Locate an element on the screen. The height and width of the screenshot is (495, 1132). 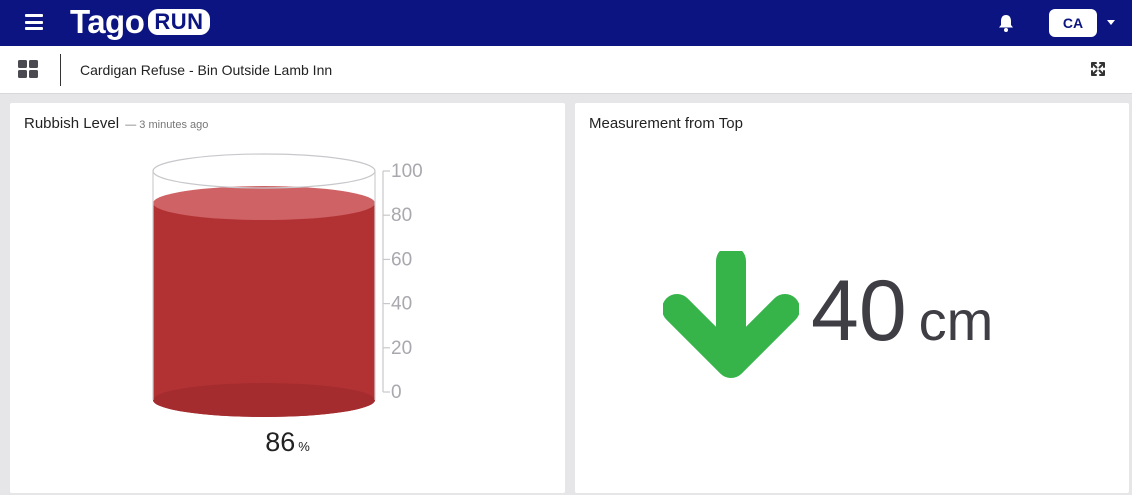
dashboard-header: Cardigan Refuse - Bin Outside Lamb Inn is located at coordinates (566, 70).